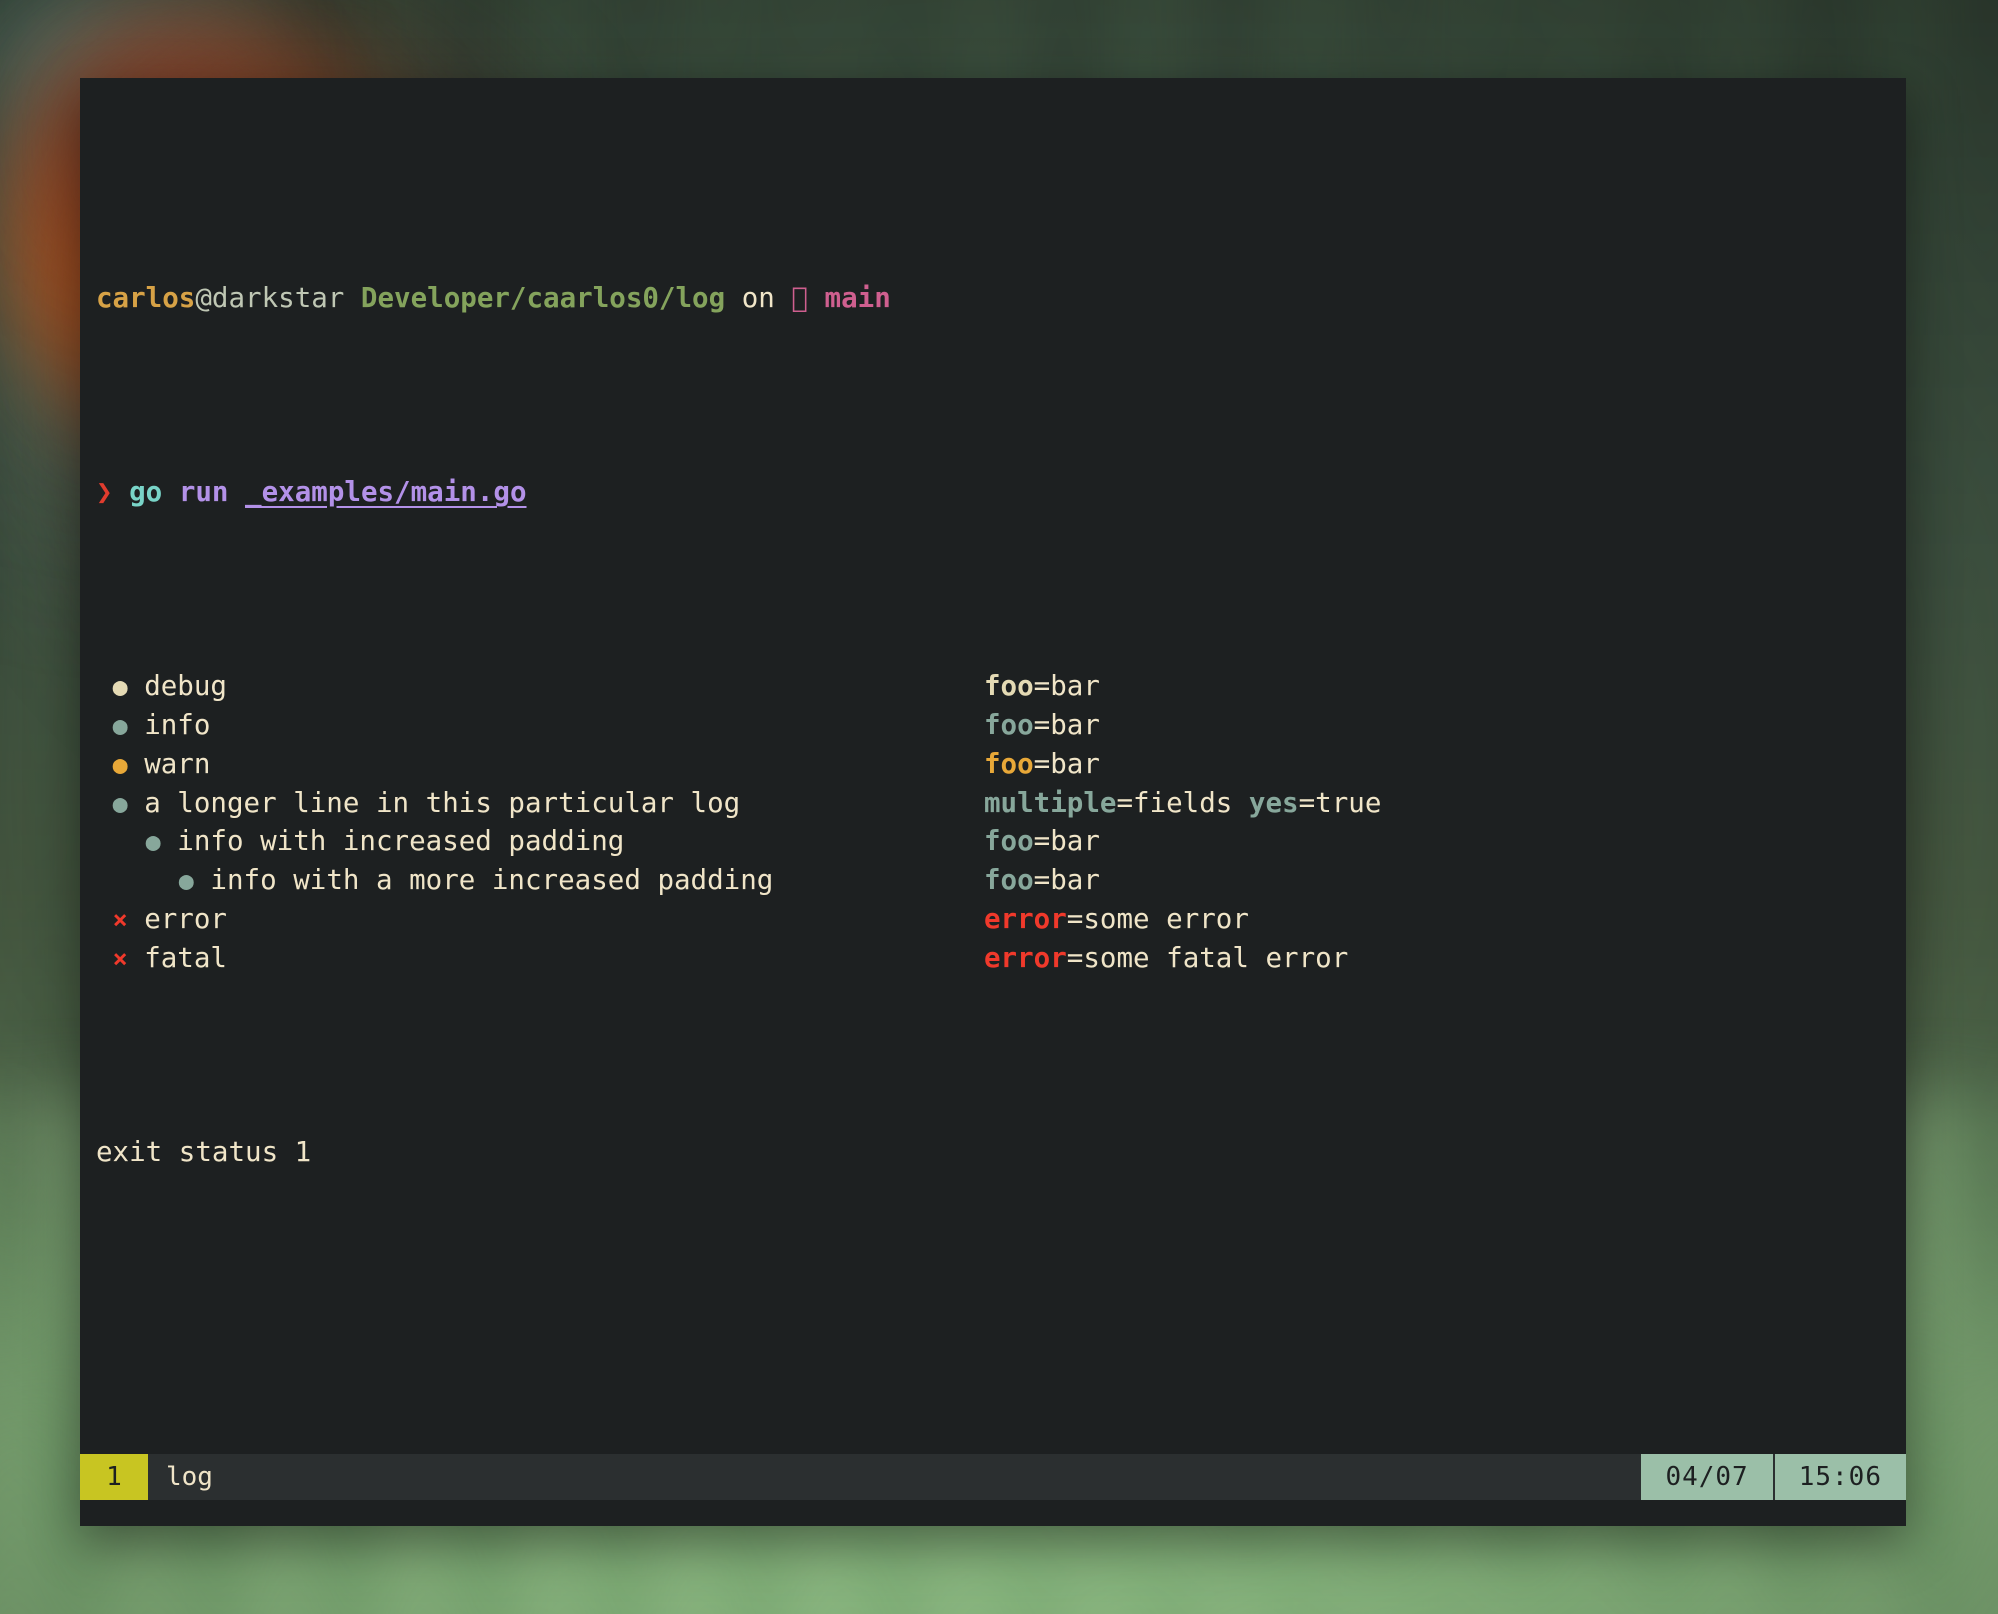 The width and height of the screenshot is (1998, 1614). Describe the element at coordinates (1216, 957) in the screenshot. I see `log-field-value: some fatal error` at that location.